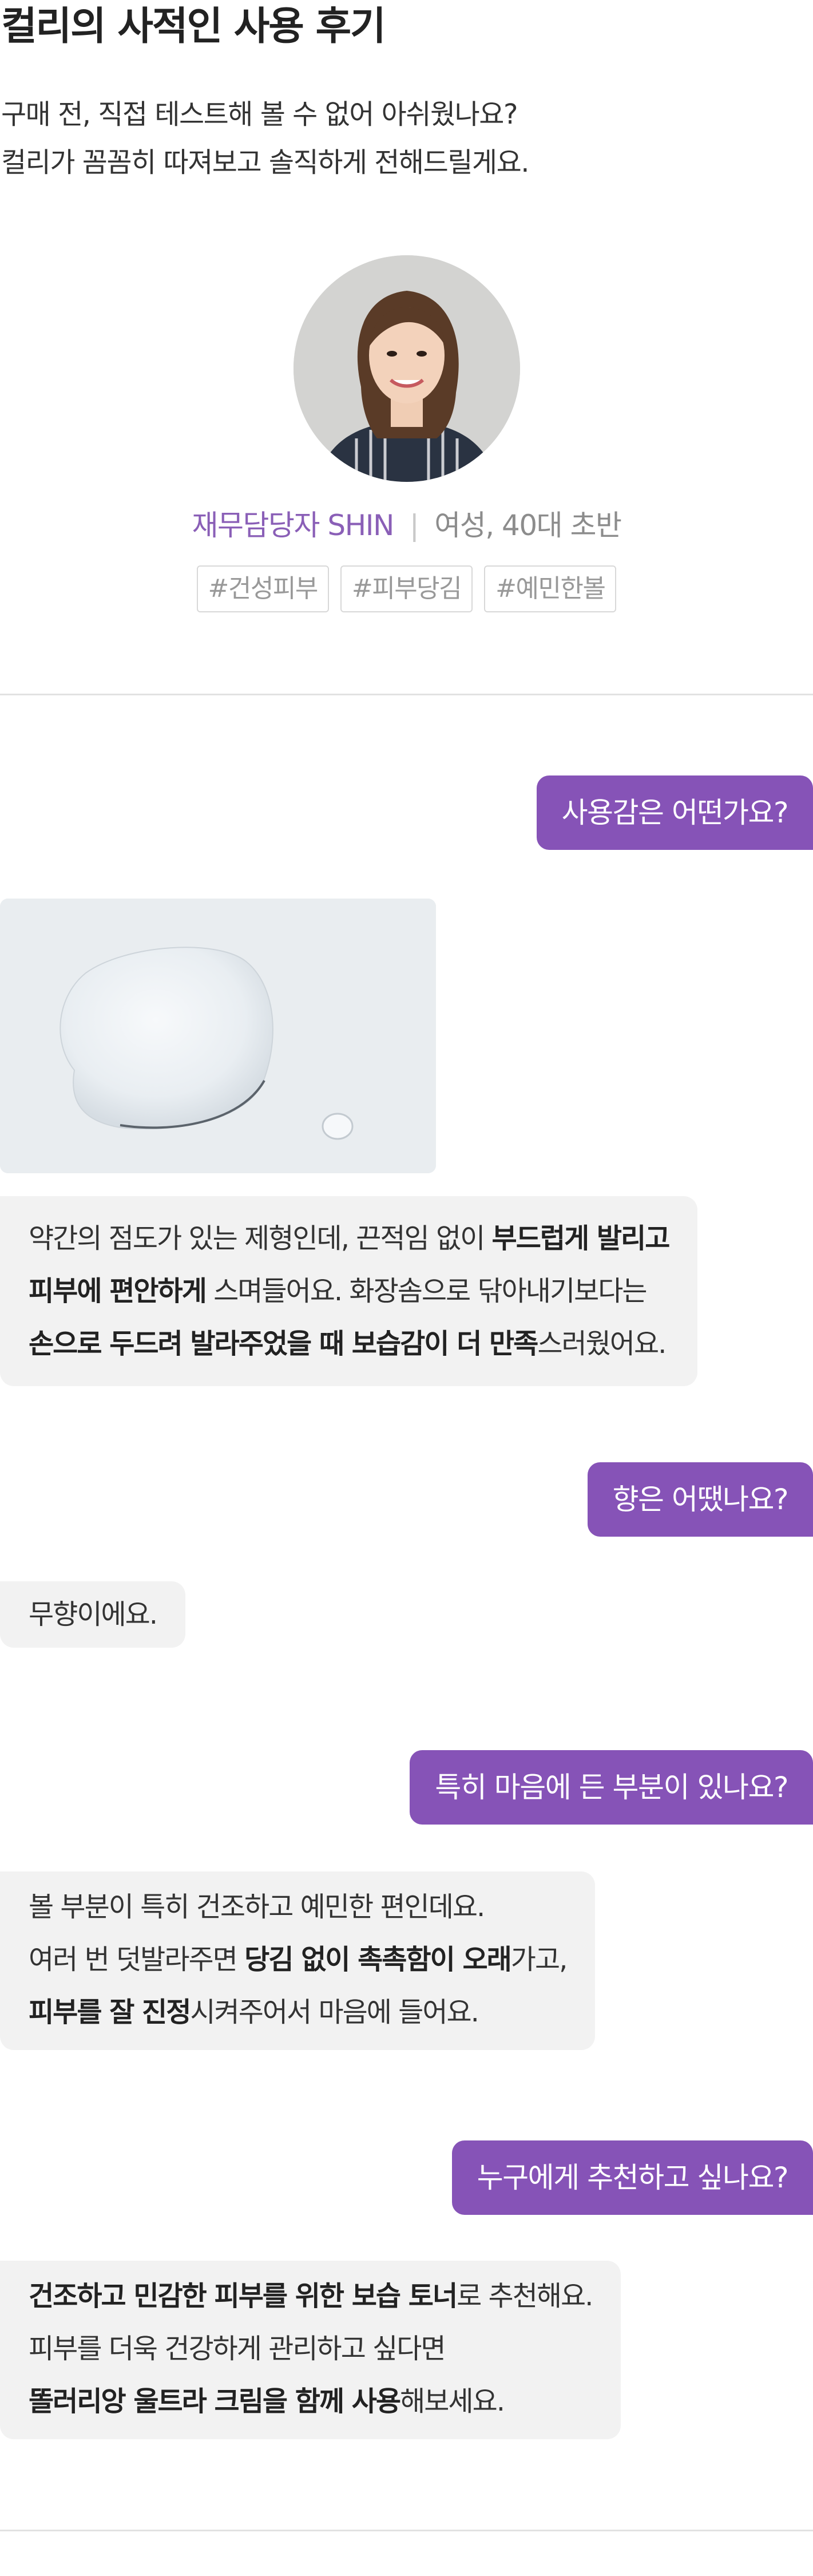  What do you see at coordinates (674, 812) in the screenshot?
I see `question-bubble: 사용감은 어떤가요?` at bounding box center [674, 812].